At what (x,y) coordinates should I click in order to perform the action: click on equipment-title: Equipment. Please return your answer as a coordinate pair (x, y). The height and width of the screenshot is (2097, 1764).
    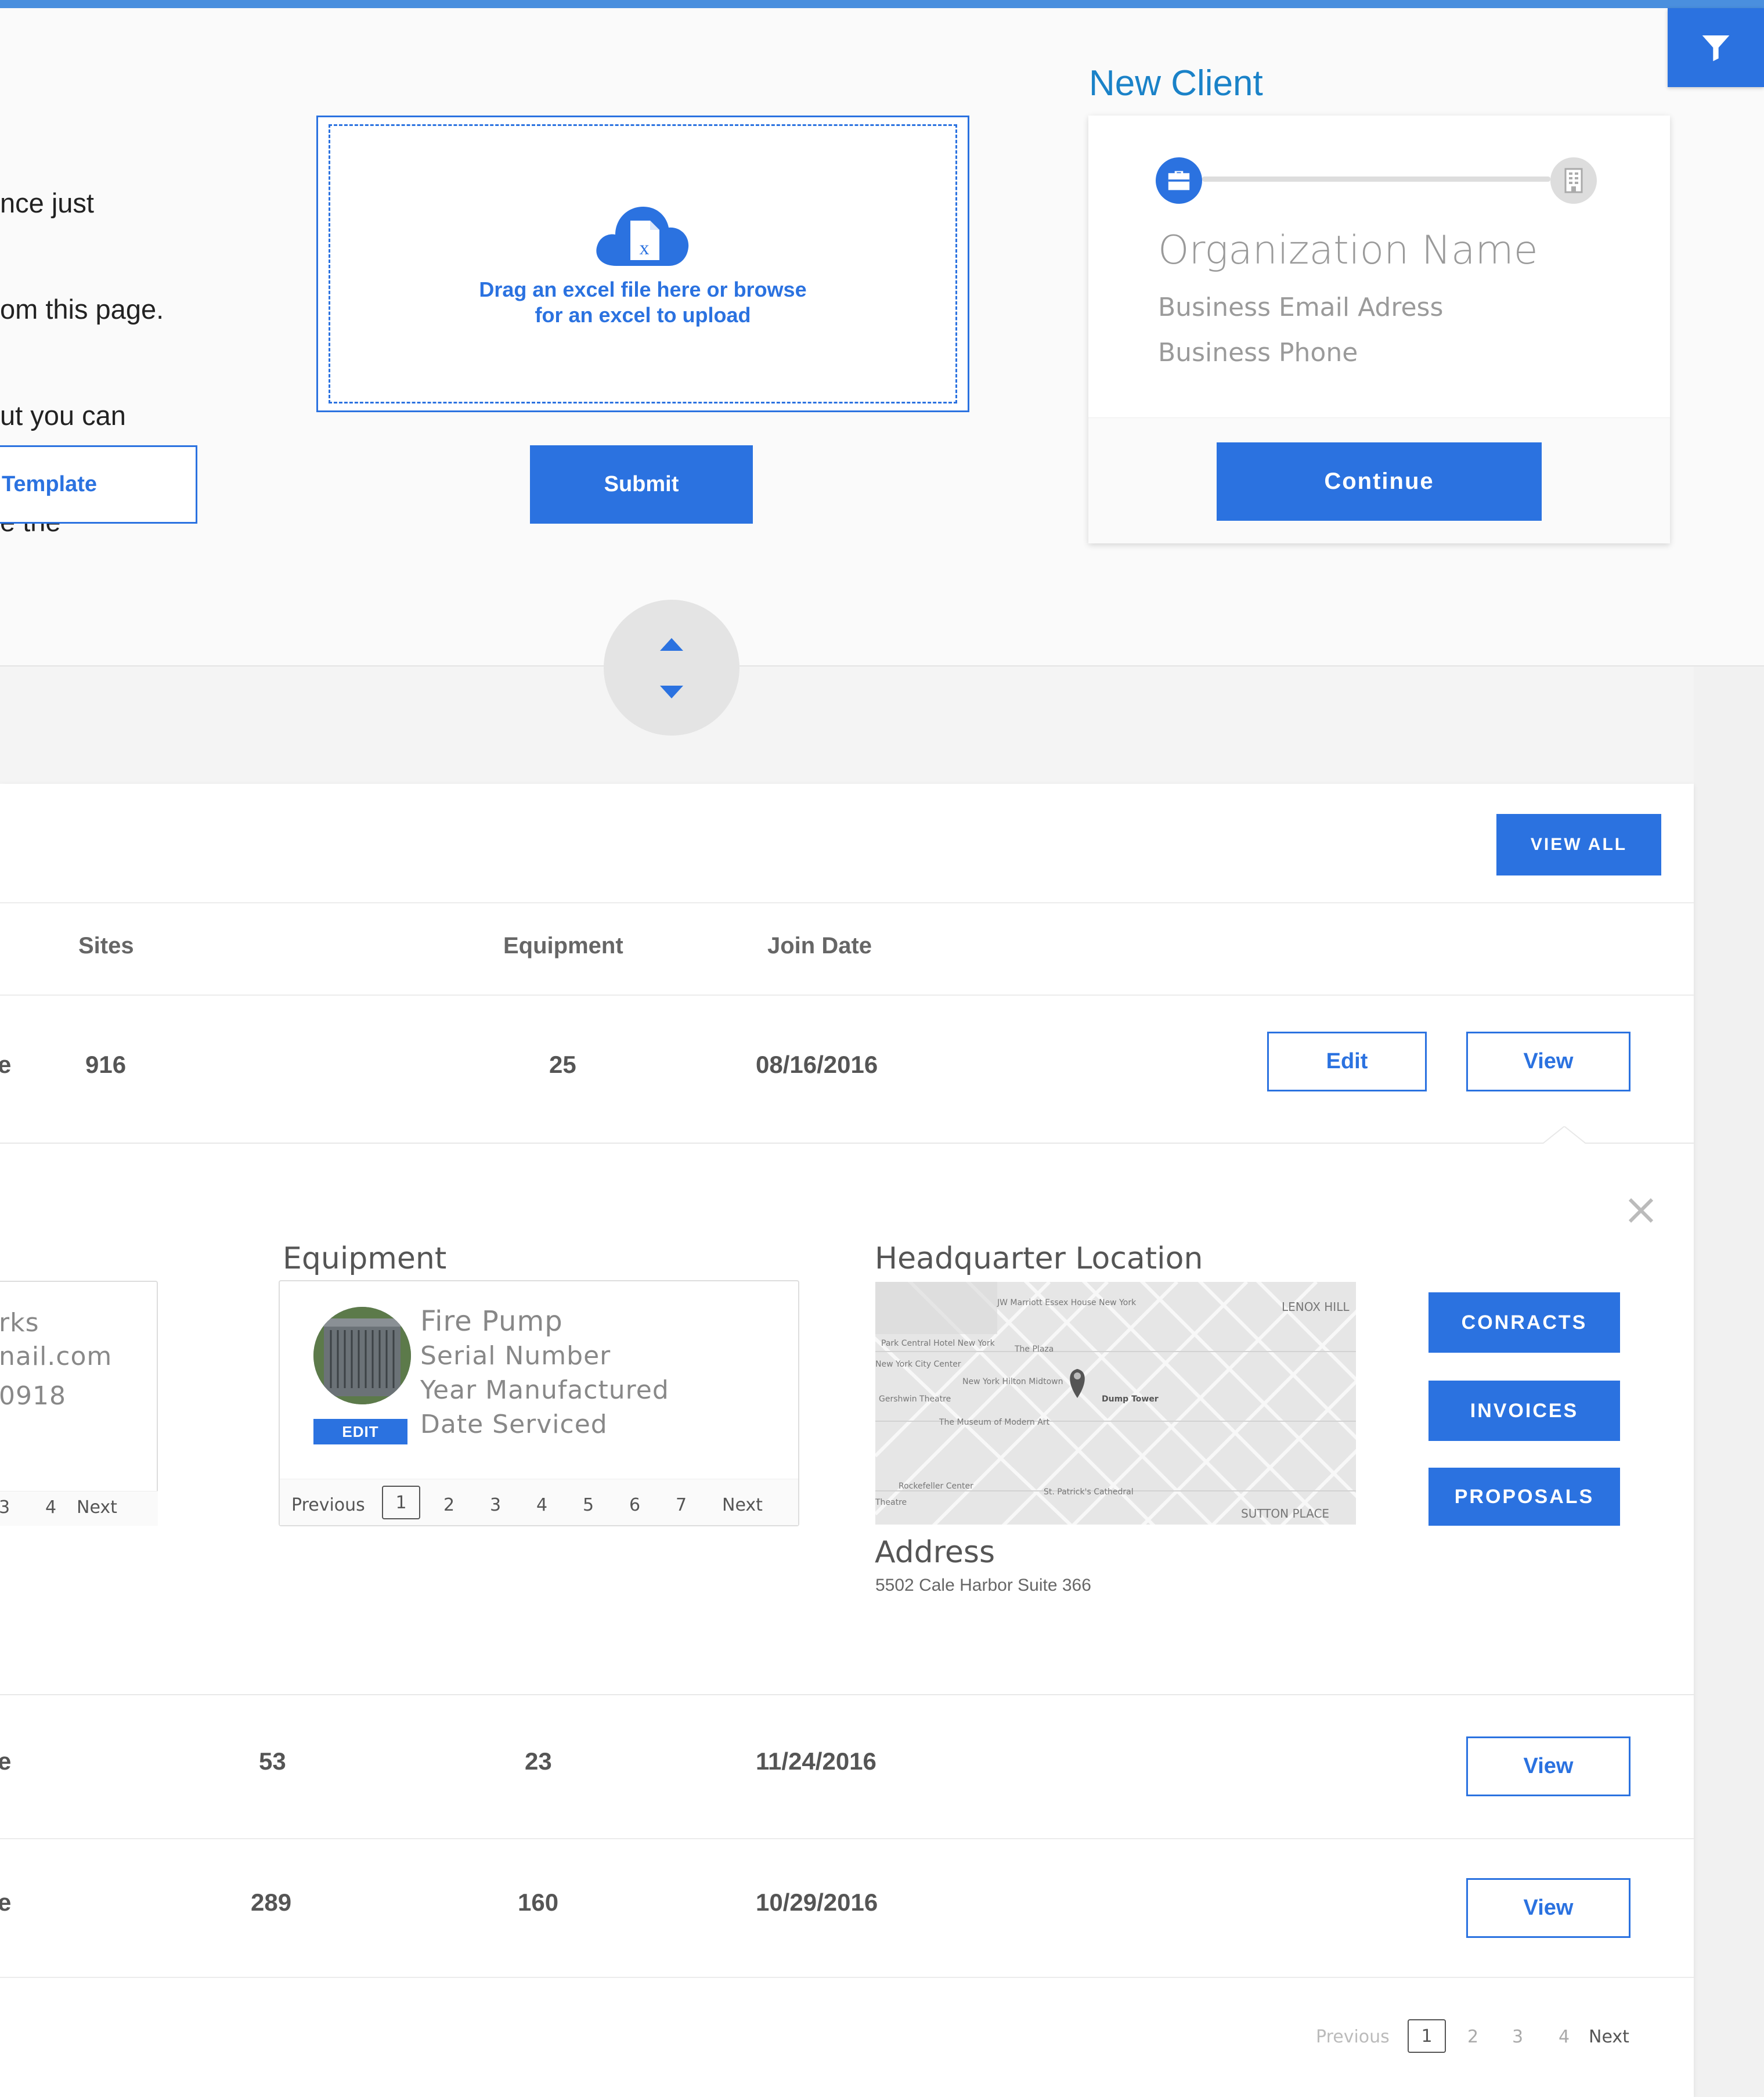
    Looking at the image, I should click on (365, 1258).